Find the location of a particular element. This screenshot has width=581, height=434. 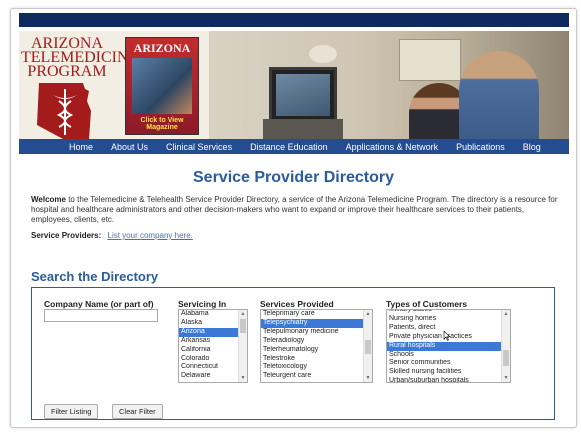

list-option: Alabama is located at coordinates (213, 314).